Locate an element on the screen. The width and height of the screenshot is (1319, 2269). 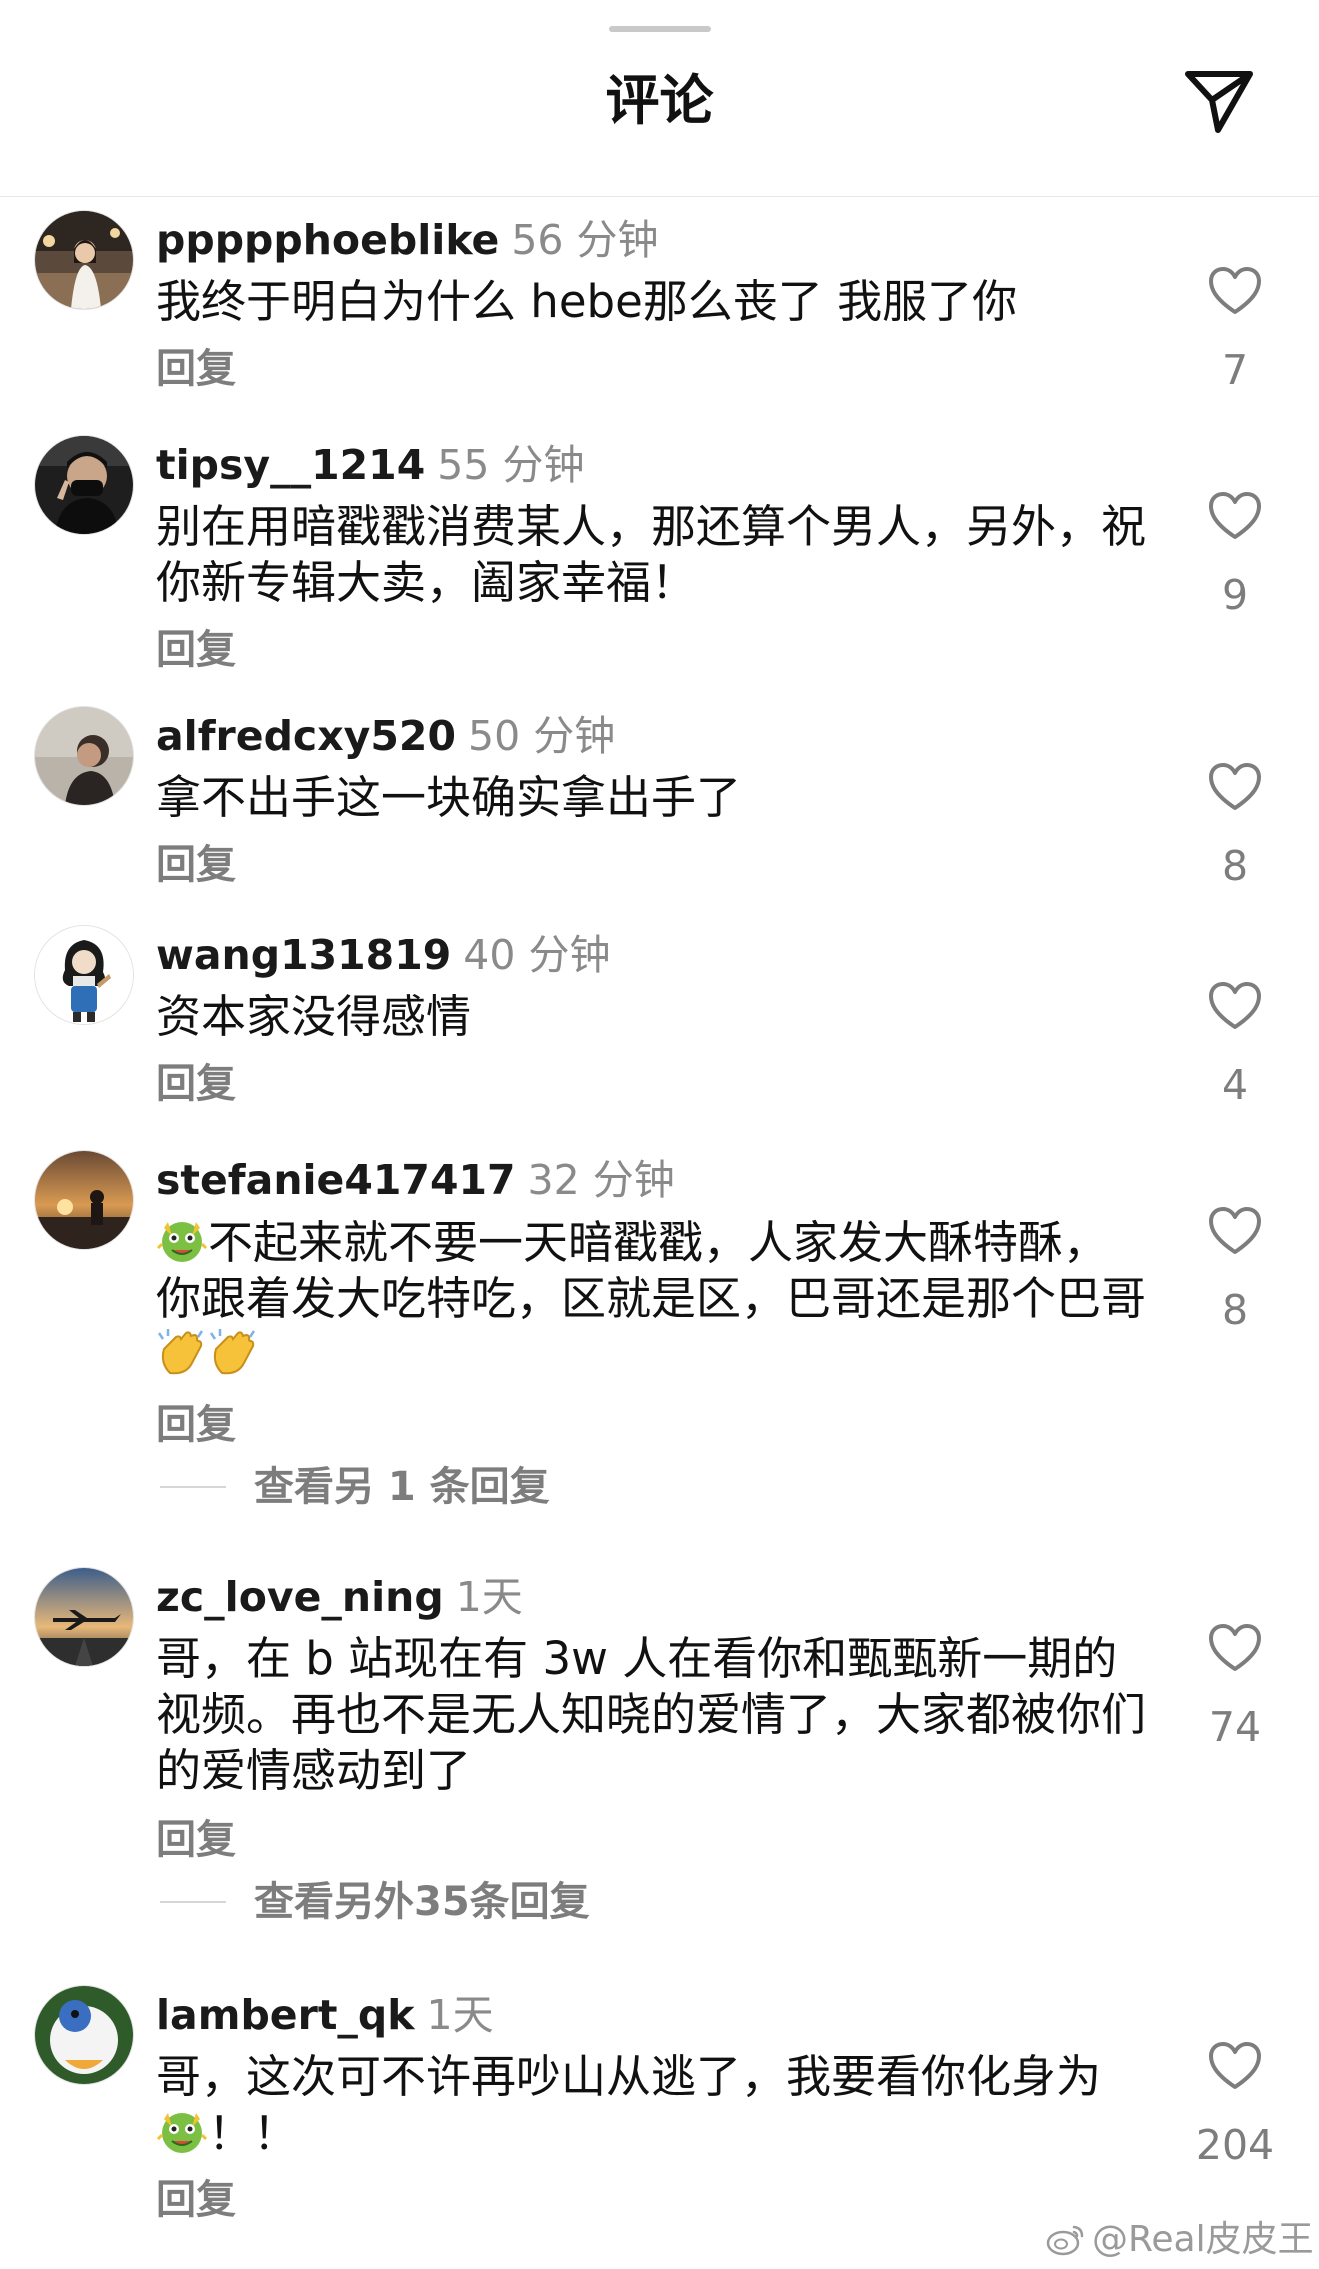
weibo-logo-icon is located at coordinates (1065, 2240).